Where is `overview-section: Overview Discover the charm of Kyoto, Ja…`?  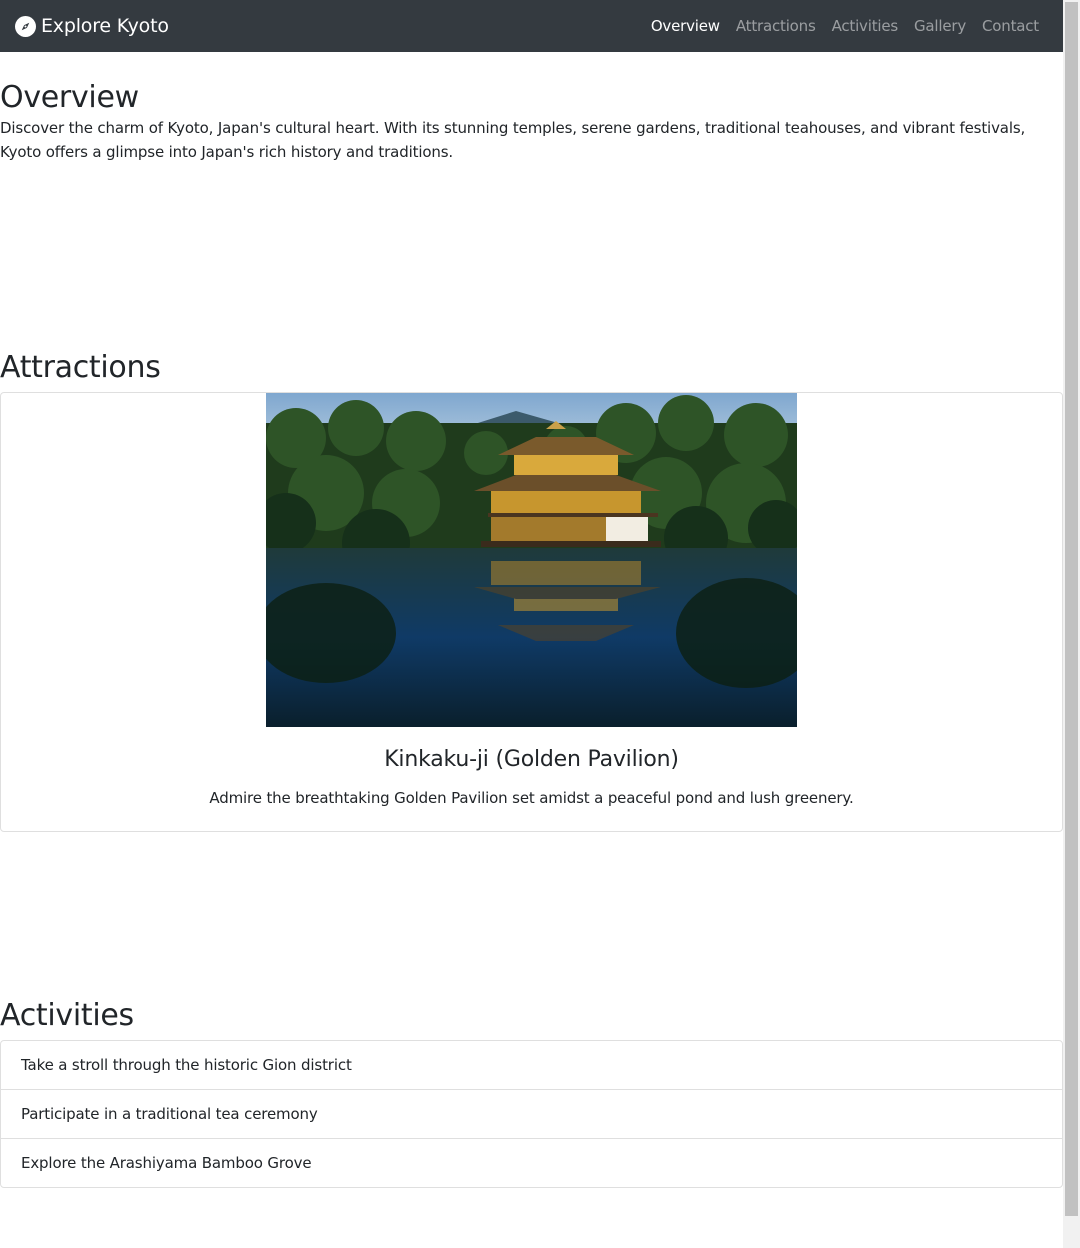 overview-section: Overview Discover the charm of Kyoto, Ja… is located at coordinates (531, 122).